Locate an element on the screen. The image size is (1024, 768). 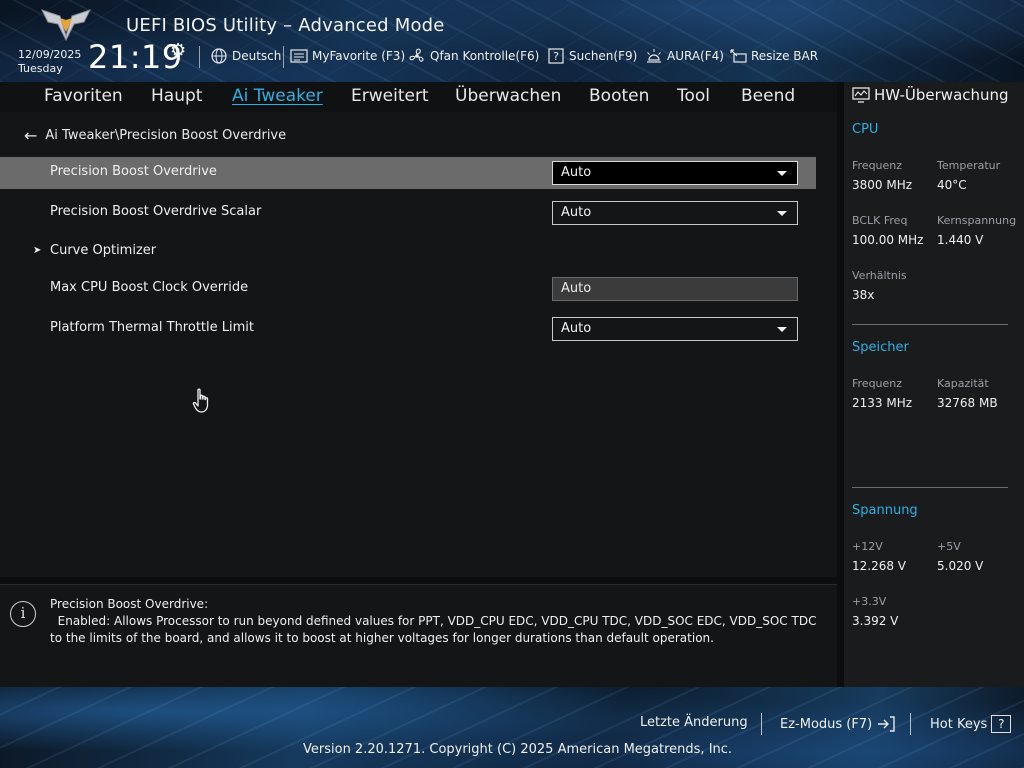
tab-tool: Tool is located at coordinates (693, 96).